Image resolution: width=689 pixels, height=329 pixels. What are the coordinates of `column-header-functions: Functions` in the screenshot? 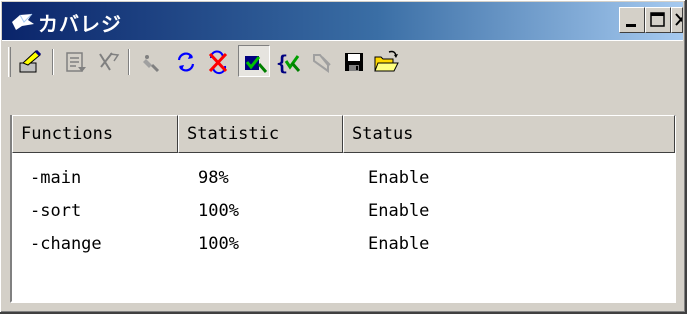 It's located at (95, 134).